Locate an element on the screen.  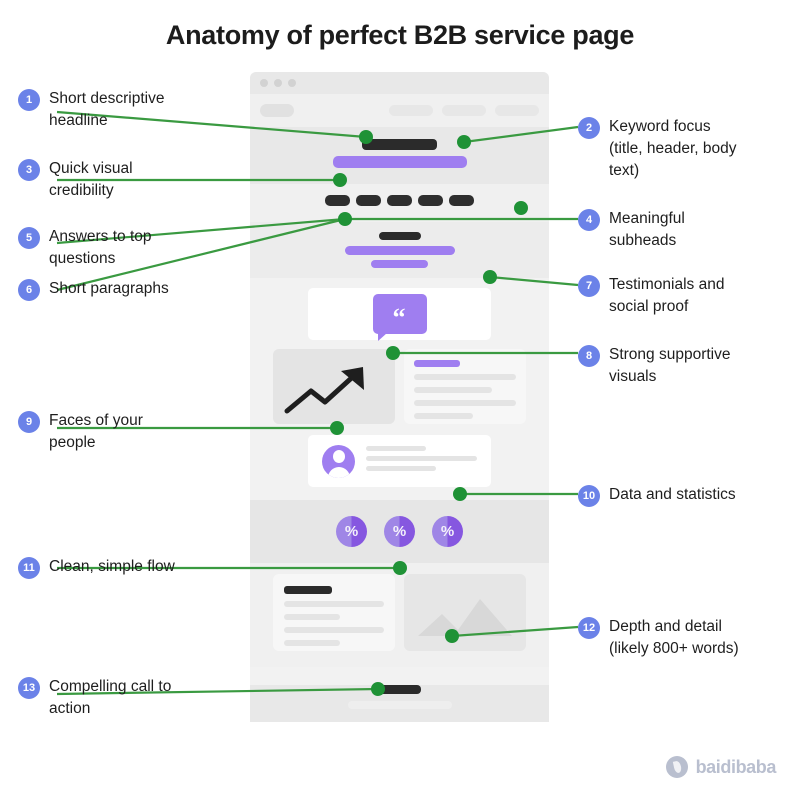
person-avatar-icon is located at coordinates (338, 461).